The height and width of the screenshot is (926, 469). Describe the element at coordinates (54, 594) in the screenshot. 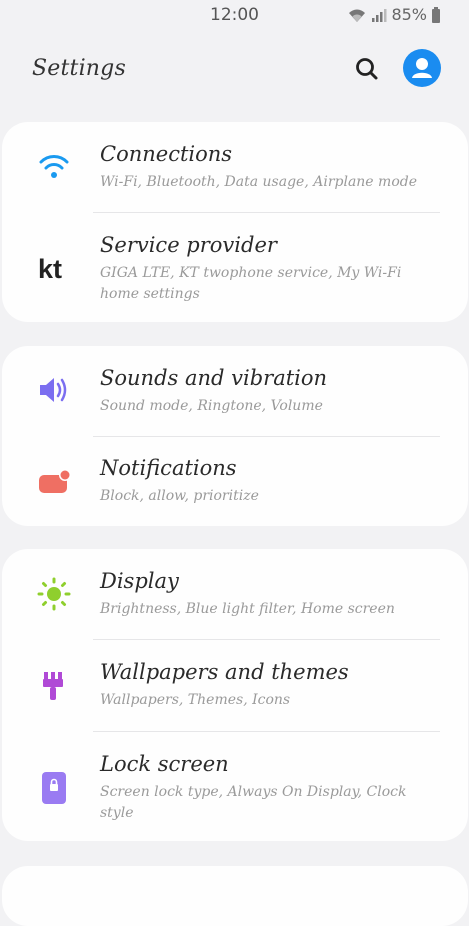

I see `brightness-icon` at that location.